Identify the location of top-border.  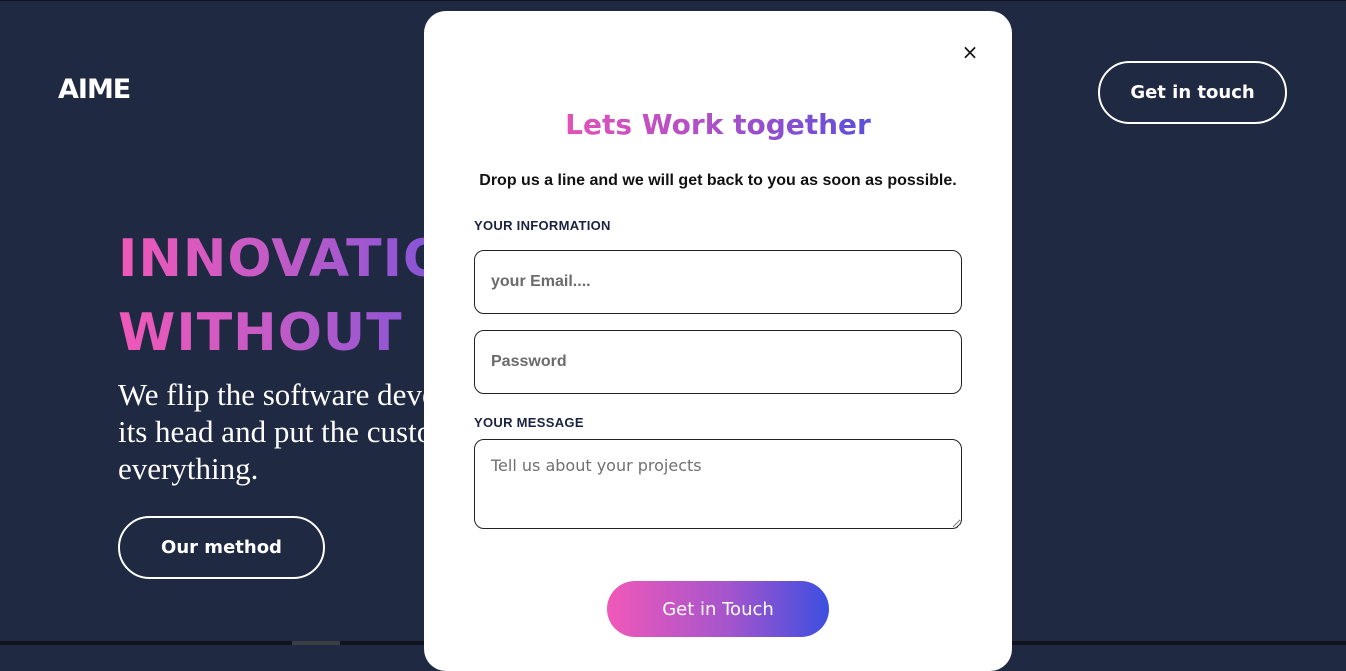
(673, 0).